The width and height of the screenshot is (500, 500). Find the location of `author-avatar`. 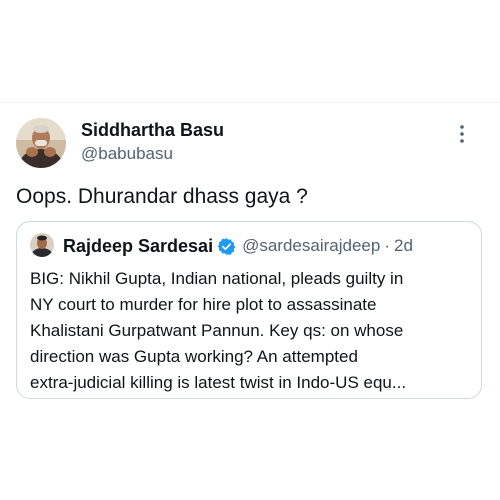

author-avatar is located at coordinates (41, 143).